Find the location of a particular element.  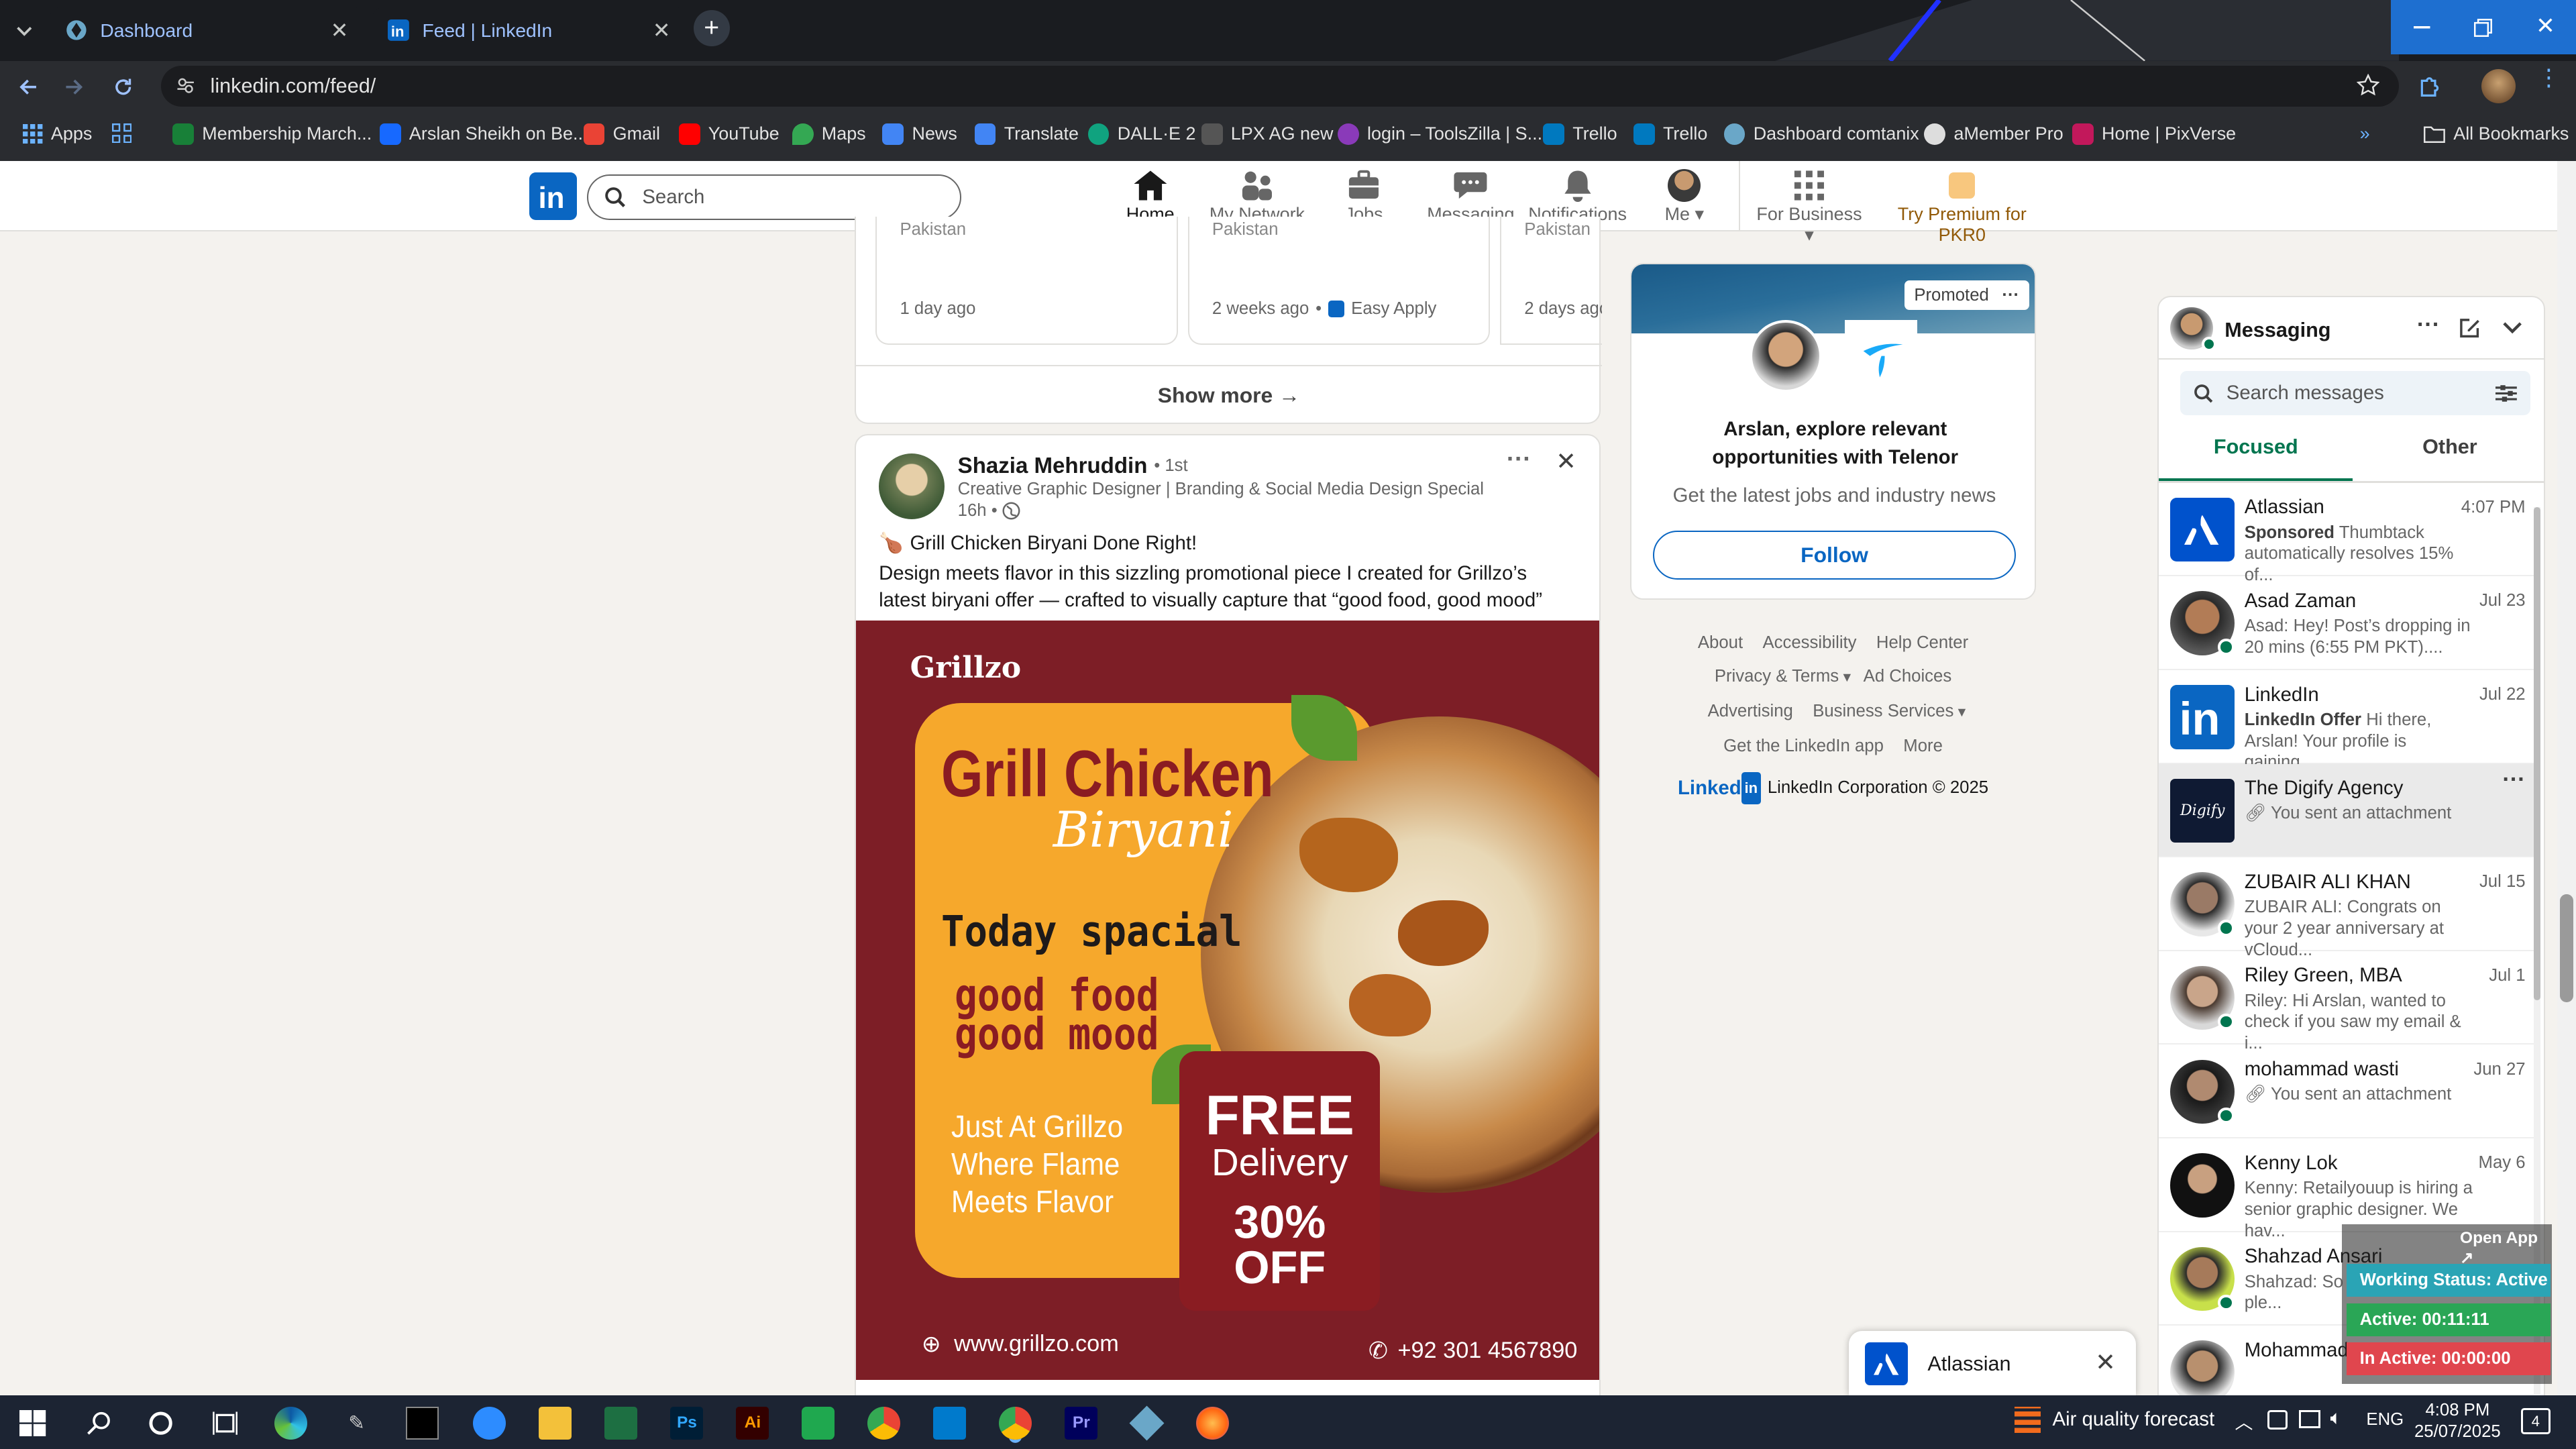

conversation-more-icon: ··· is located at coordinates (2513, 780).